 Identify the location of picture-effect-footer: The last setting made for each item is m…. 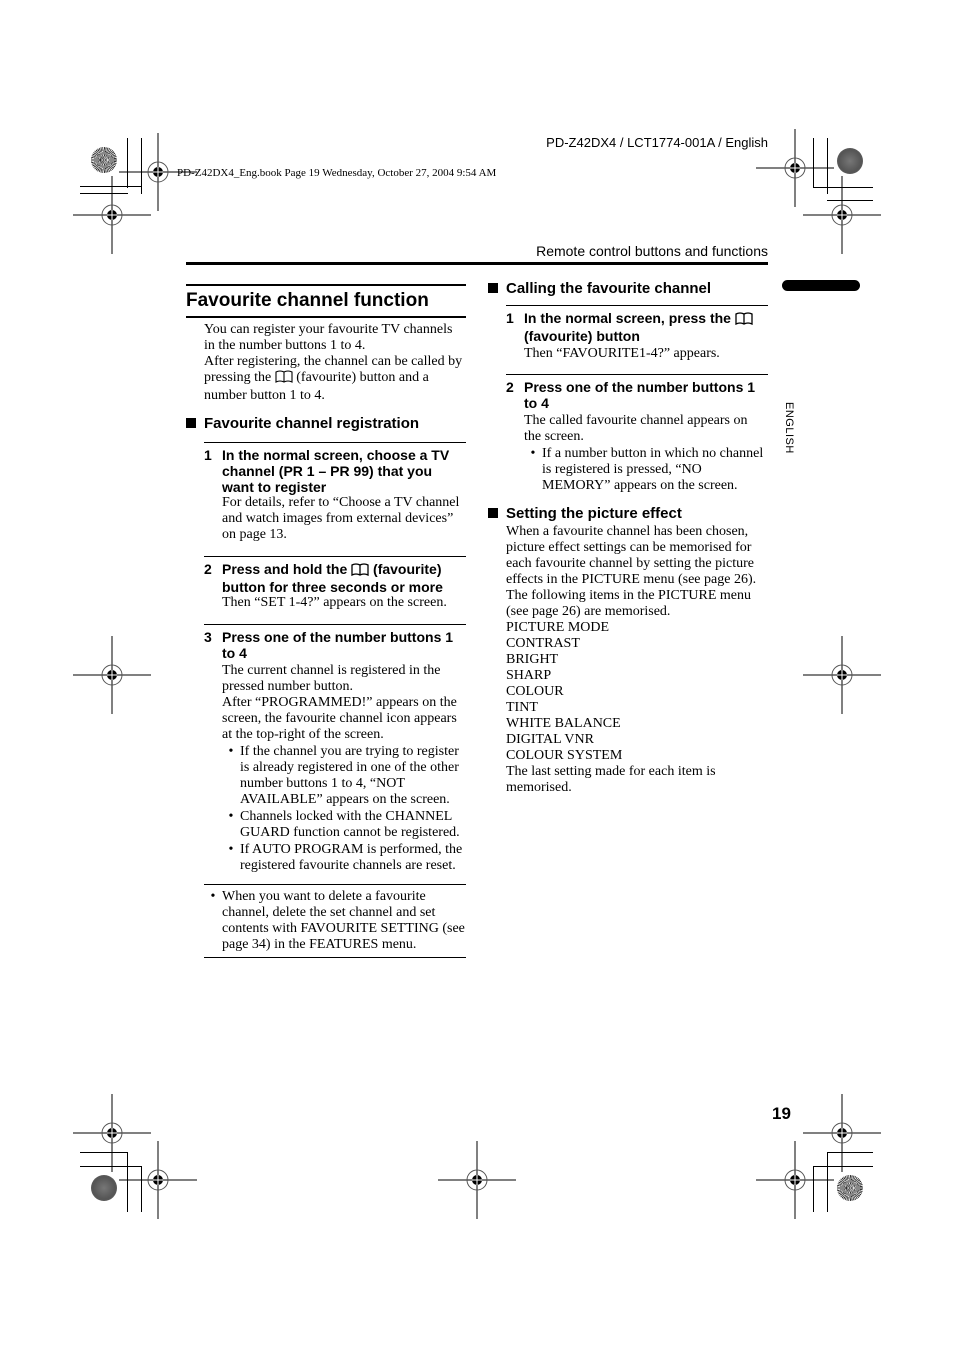
(611, 779).